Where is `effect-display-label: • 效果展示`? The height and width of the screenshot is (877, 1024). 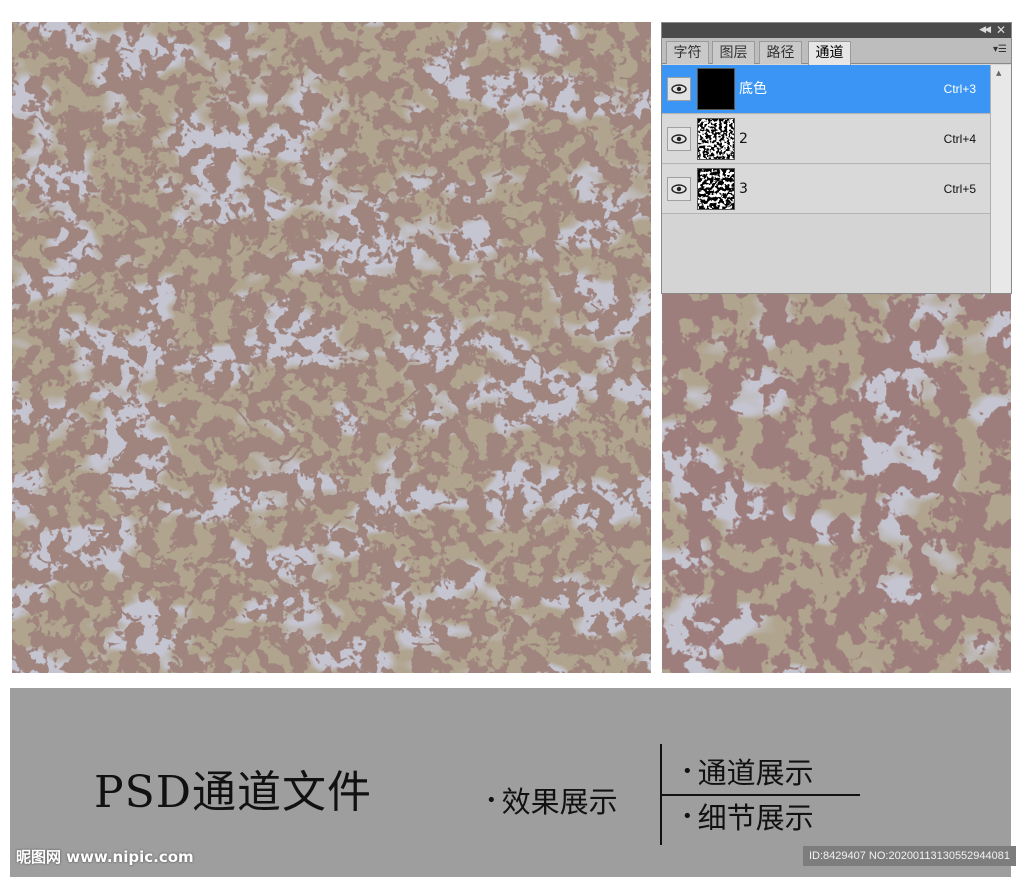 effect-display-label: • 效果展示 is located at coordinates (552, 801).